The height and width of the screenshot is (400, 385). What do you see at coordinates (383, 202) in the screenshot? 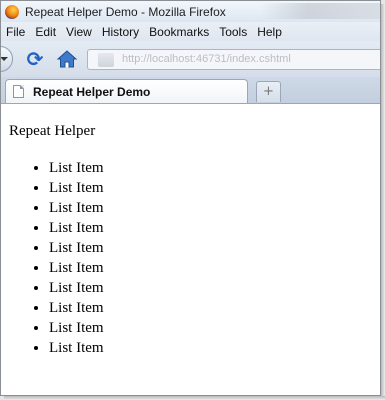
I see `window-shadow-right` at bounding box center [383, 202].